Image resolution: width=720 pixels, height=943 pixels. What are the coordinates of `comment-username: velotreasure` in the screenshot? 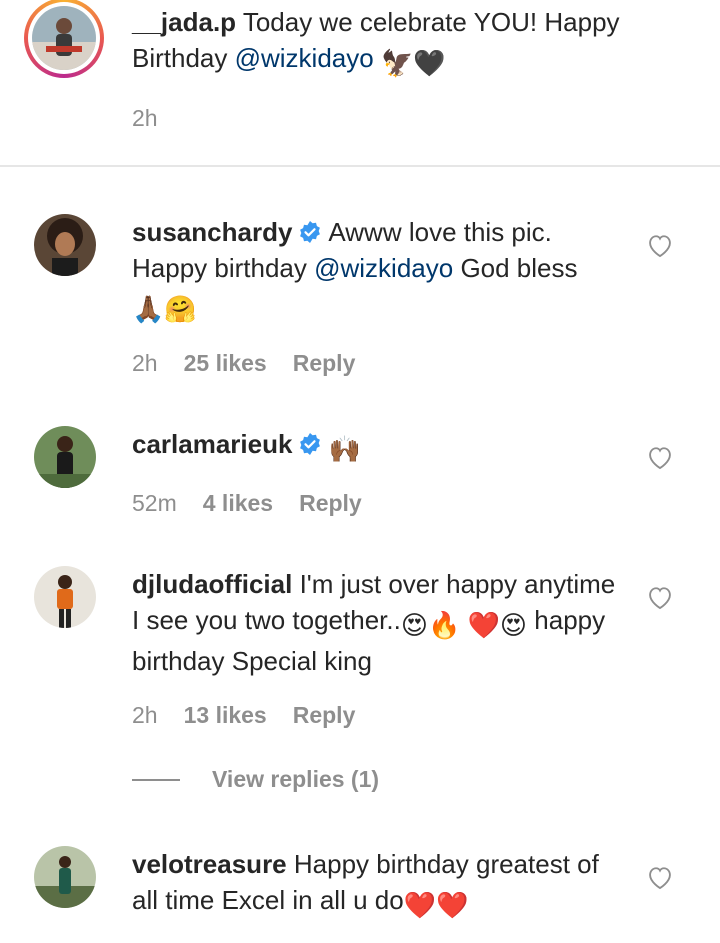 It's located at (209, 864).